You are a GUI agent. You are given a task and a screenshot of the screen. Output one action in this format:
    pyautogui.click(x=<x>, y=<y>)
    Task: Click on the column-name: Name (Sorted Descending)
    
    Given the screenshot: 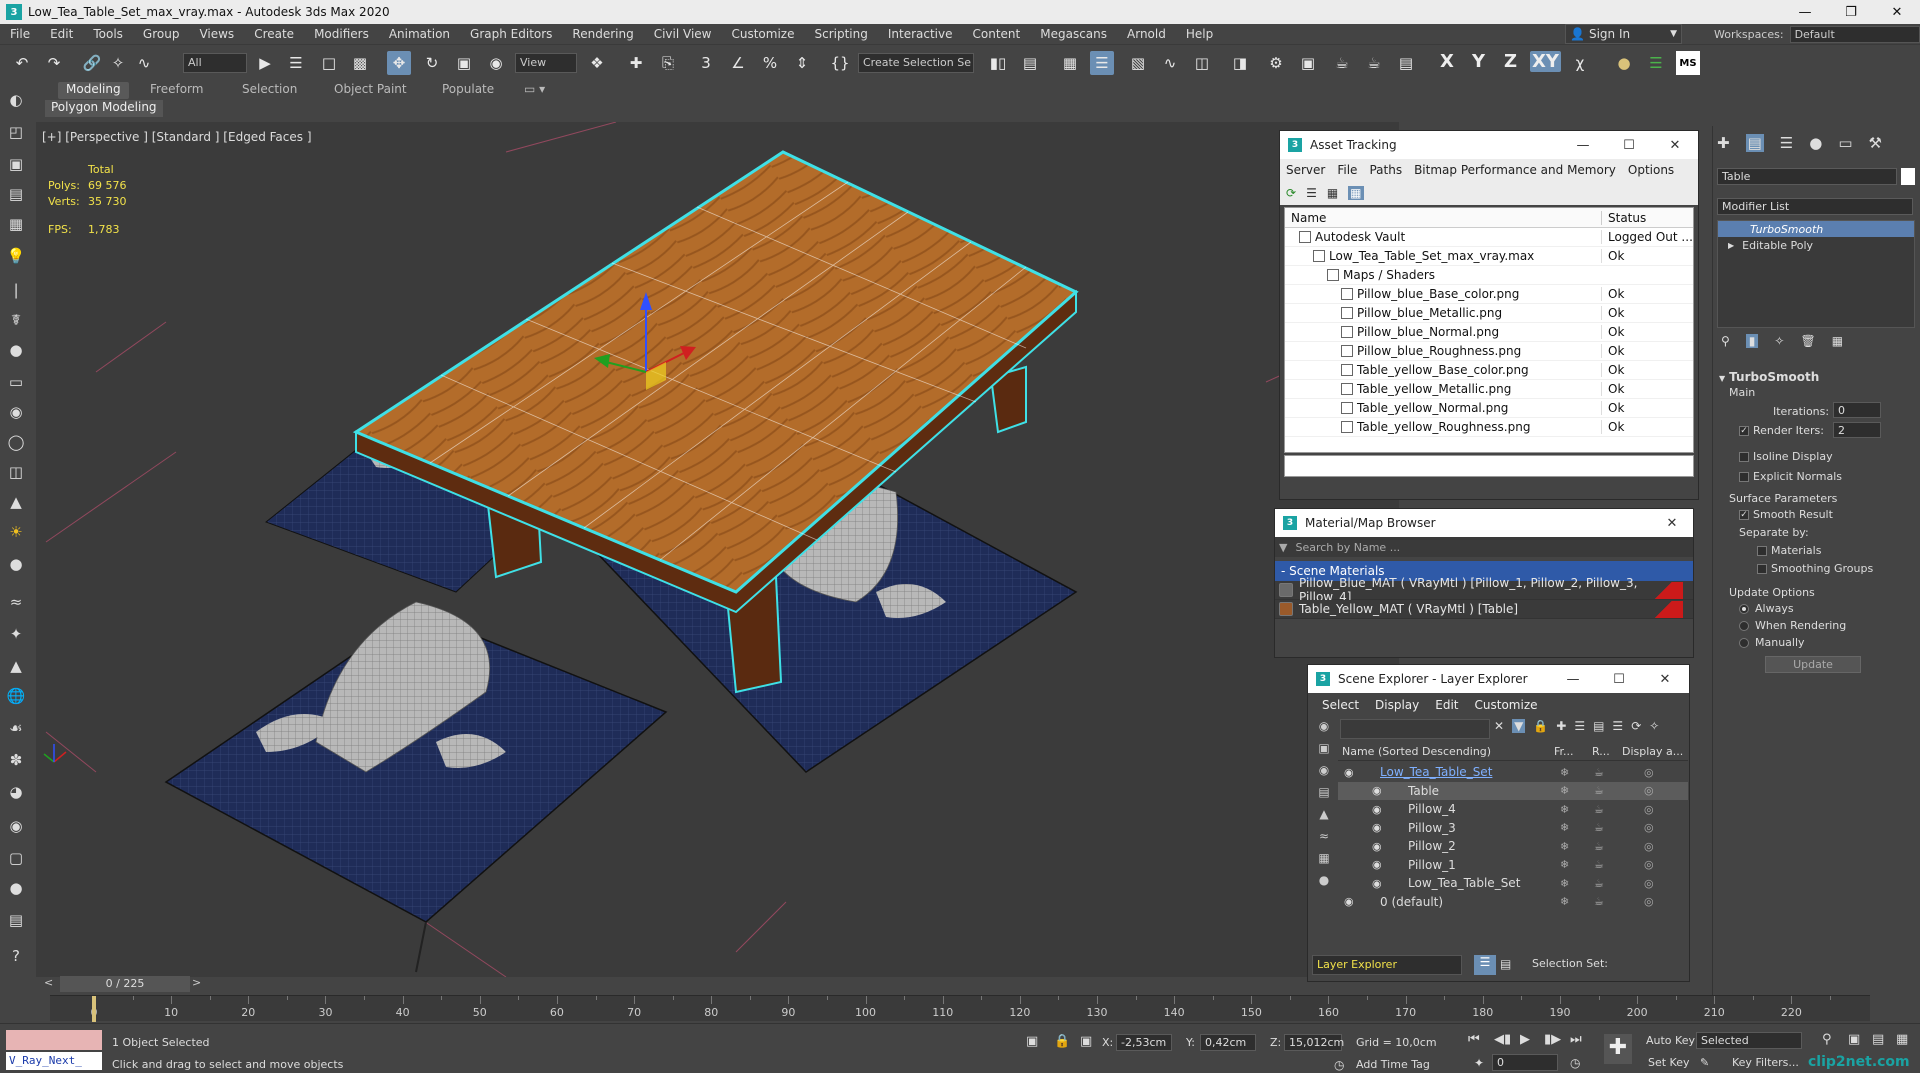 What is the action you would take?
    pyautogui.click(x=1446, y=751)
    